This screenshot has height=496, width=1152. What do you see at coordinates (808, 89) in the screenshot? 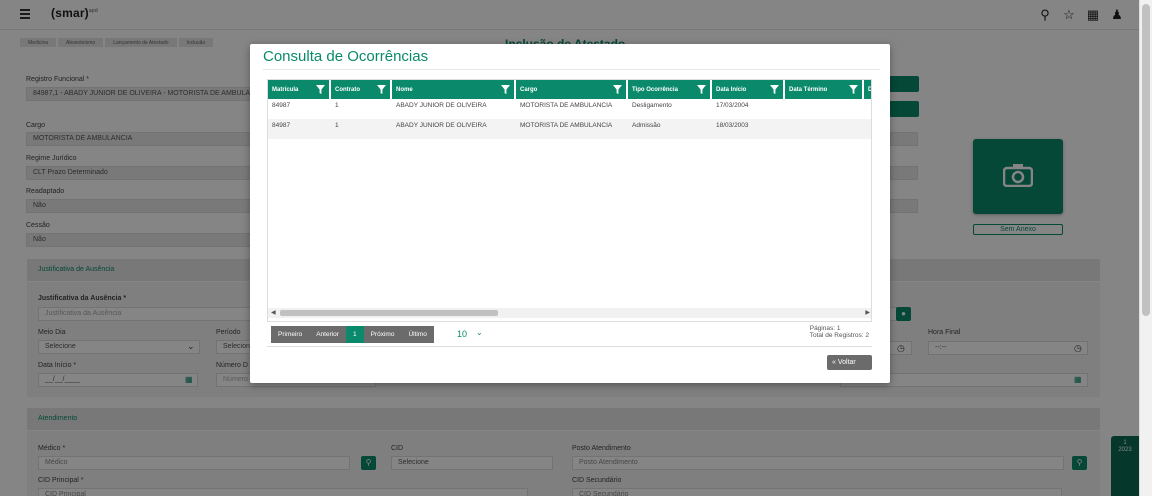
I see `column-header-label: Data Término` at bounding box center [808, 89].